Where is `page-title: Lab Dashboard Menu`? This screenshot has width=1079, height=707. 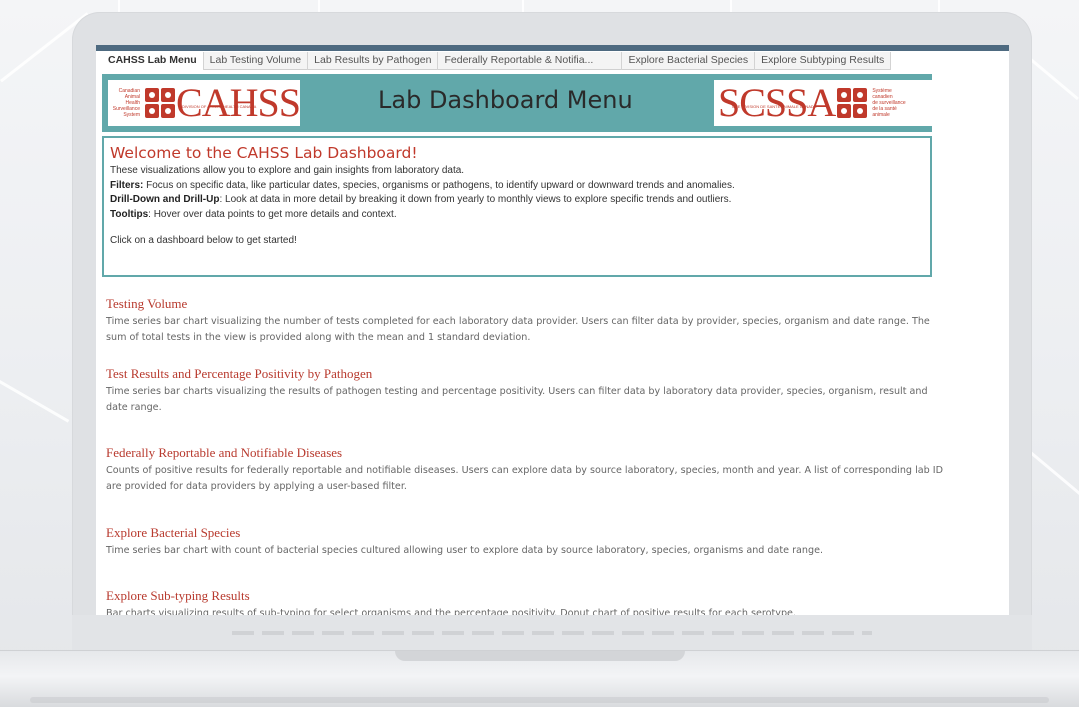 page-title: Lab Dashboard Menu is located at coordinates (505, 100).